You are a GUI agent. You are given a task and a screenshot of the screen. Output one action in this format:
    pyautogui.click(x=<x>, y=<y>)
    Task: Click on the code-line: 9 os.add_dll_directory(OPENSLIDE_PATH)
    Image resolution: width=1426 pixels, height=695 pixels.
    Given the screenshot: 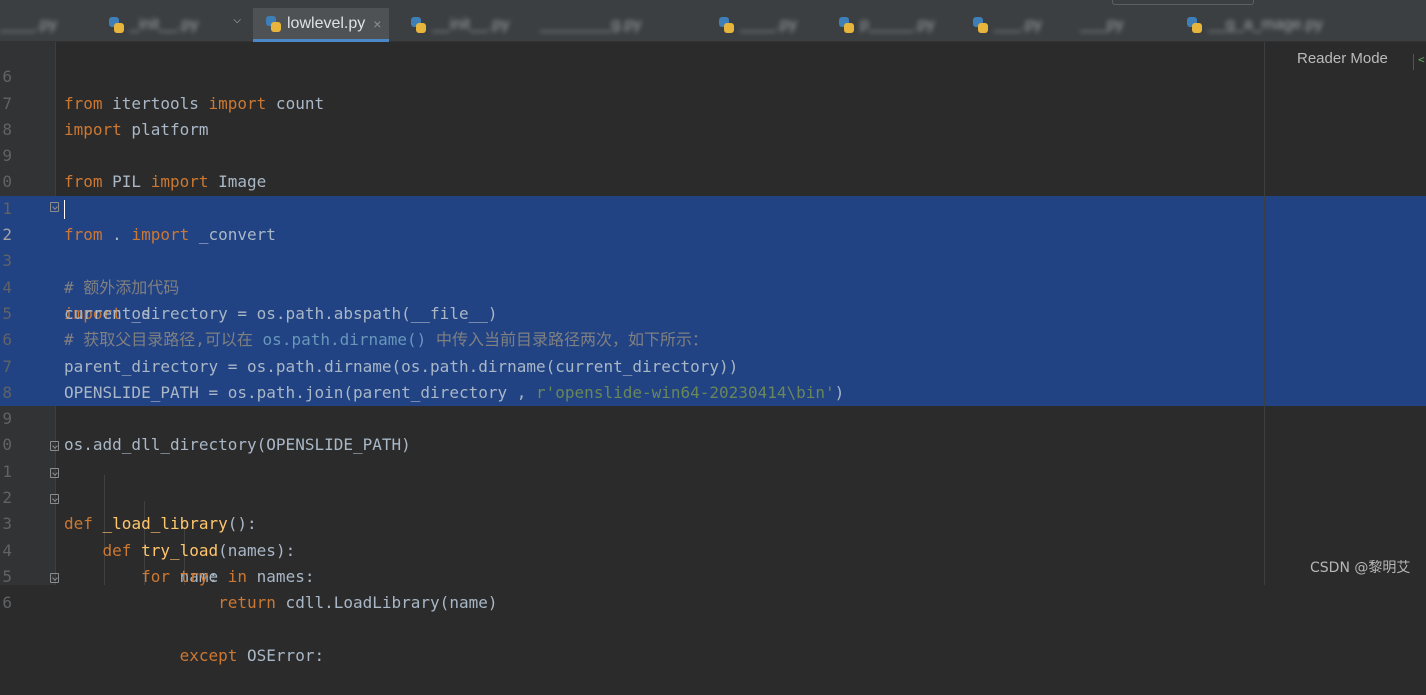 What is the action you would take?
    pyautogui.click(x=713, y=417)
    